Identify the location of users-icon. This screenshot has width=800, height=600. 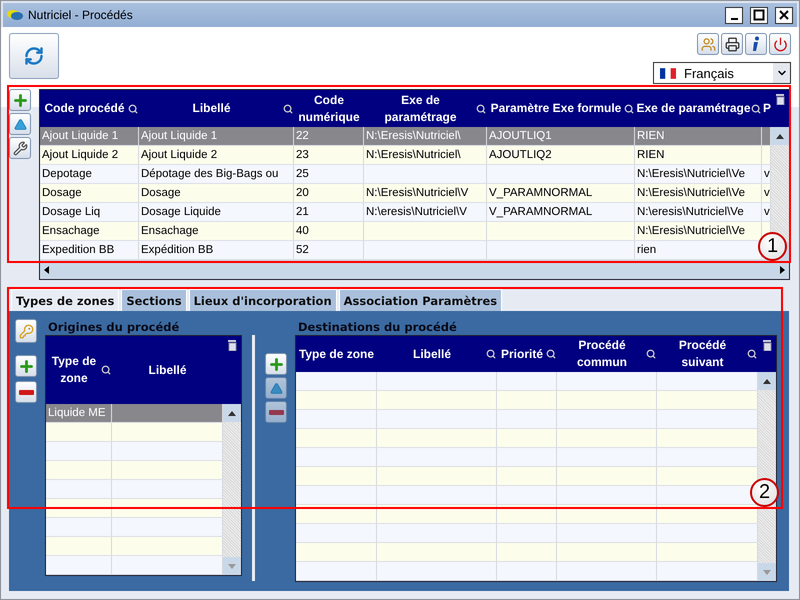
(708, 44).